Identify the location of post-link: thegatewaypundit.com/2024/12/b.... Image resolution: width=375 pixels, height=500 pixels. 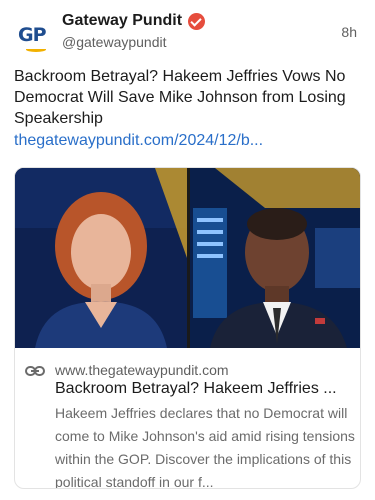
(138, 141).